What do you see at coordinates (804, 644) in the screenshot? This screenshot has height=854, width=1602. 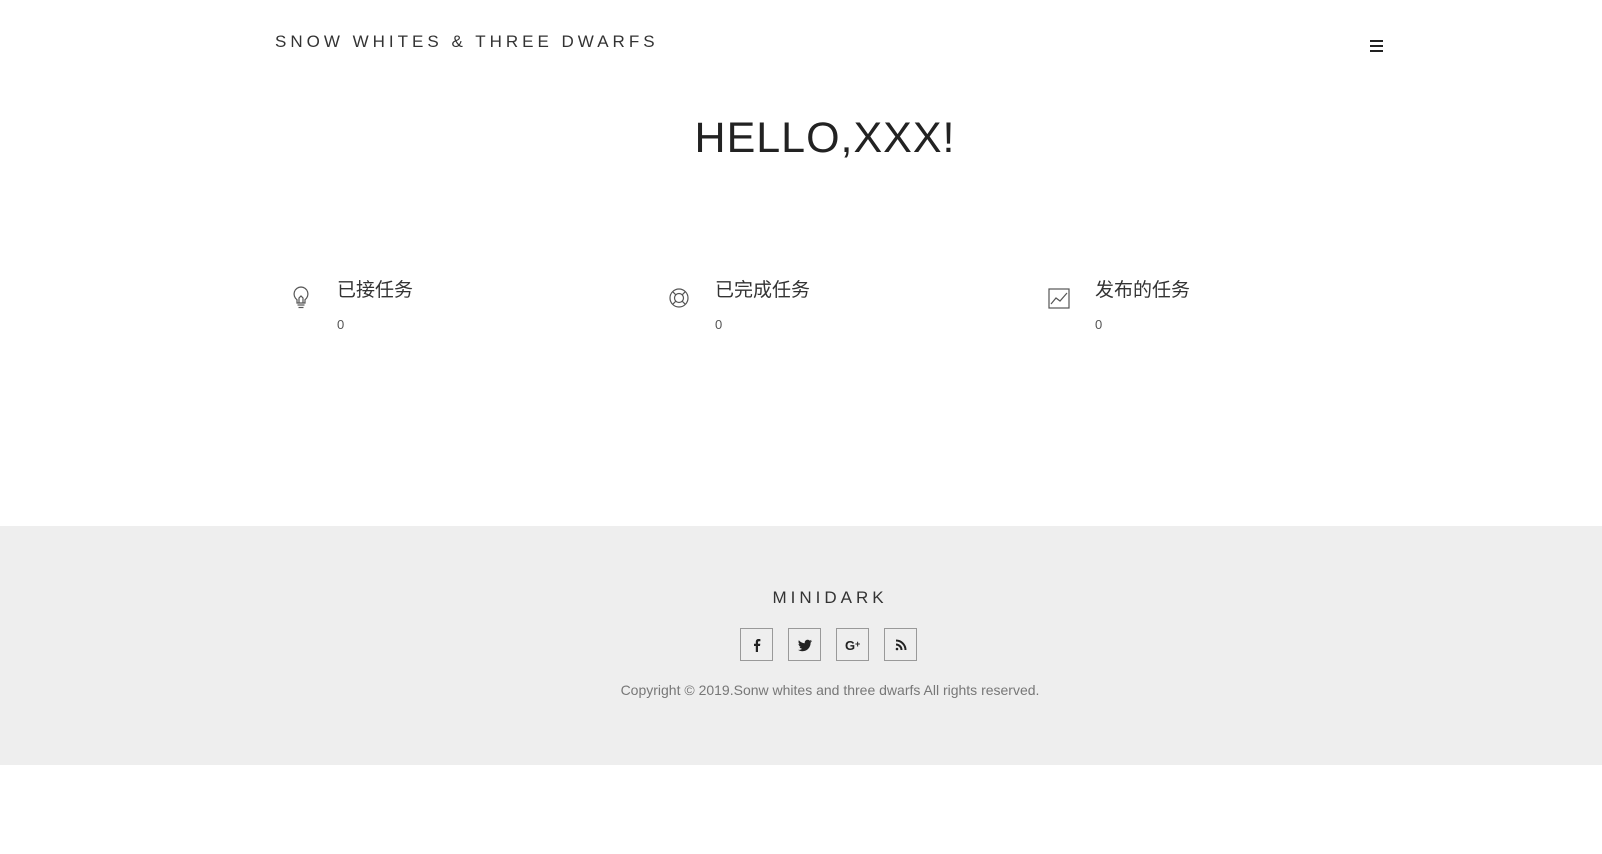 I see `twitter-icon` at bounding box center [804, 644].